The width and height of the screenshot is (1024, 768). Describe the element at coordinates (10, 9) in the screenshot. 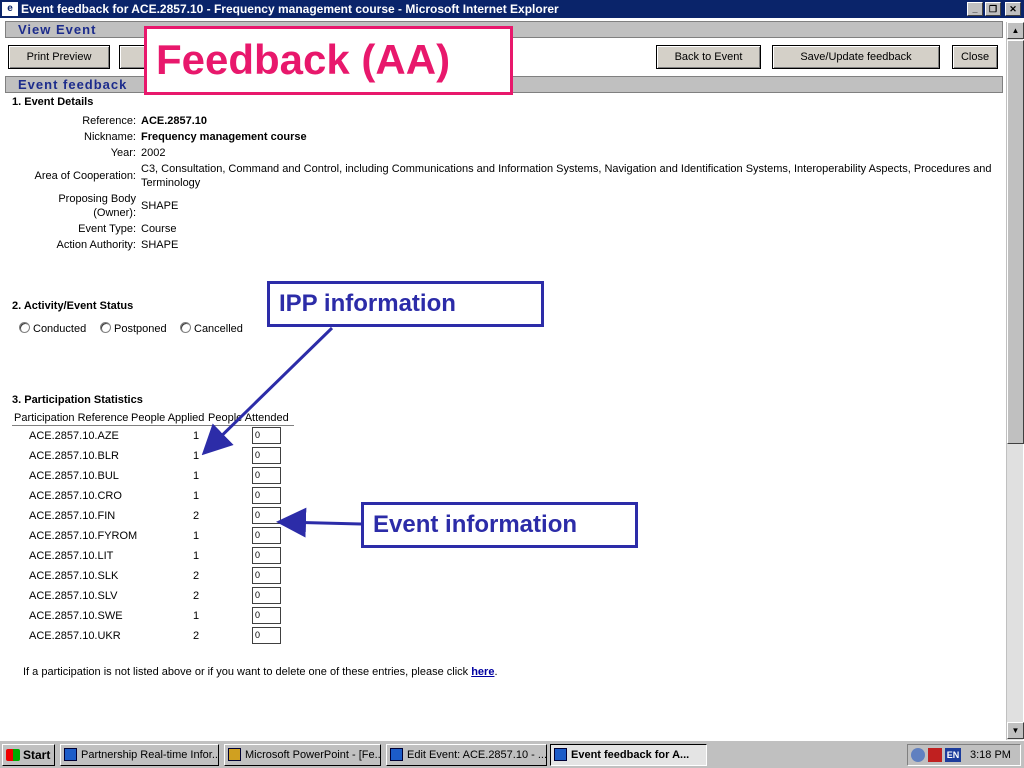

I see `internet-explorer-icon: e` at that location.